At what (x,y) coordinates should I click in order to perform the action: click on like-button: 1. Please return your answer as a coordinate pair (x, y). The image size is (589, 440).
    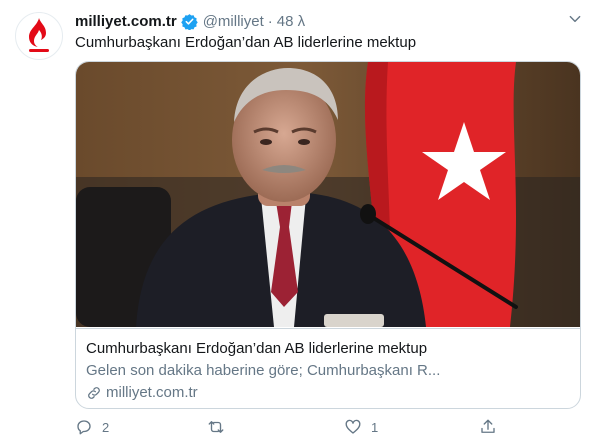
    Looking at the image, I should click on (361, 427).